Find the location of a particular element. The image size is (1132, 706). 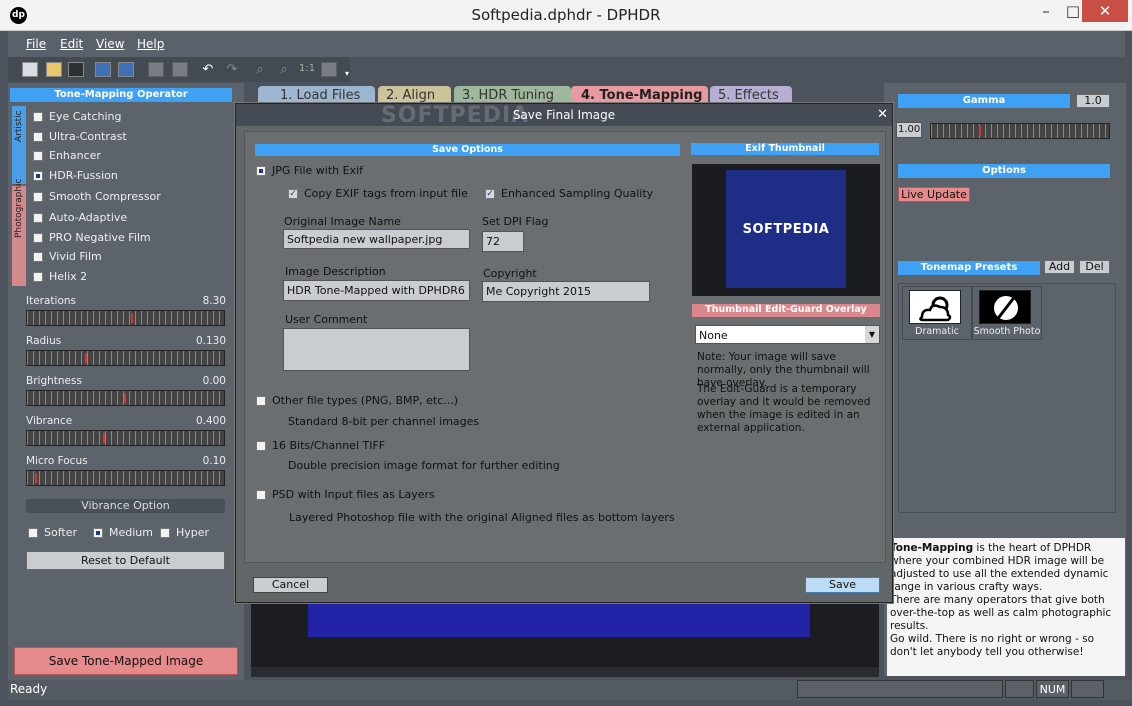

operator-2: Enhancer is located at coordinates (67, 155).